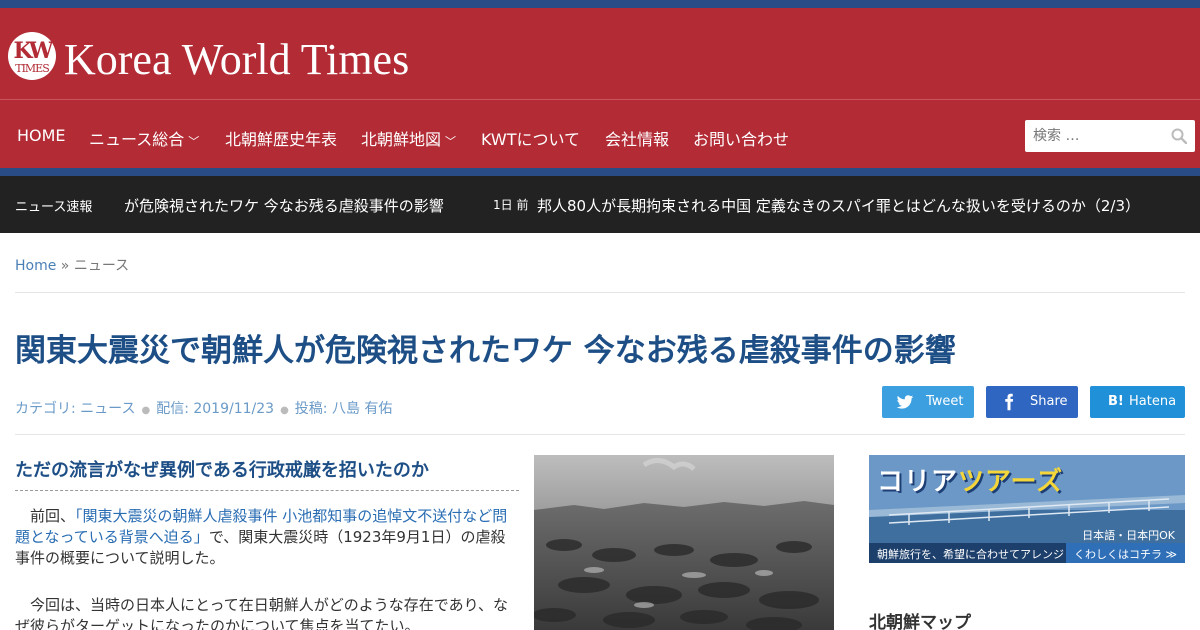 The height and width of the screenshot is (630, 1200). Describe the element at coordinates (1009, 402) in the screenshot. I see `facebook-icon` at that location.